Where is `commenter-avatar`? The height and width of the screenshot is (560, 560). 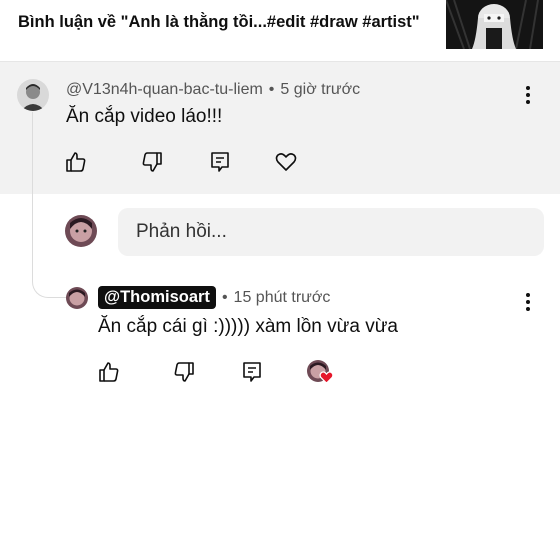 commenter-avatar is located at coordinates (33, 95).